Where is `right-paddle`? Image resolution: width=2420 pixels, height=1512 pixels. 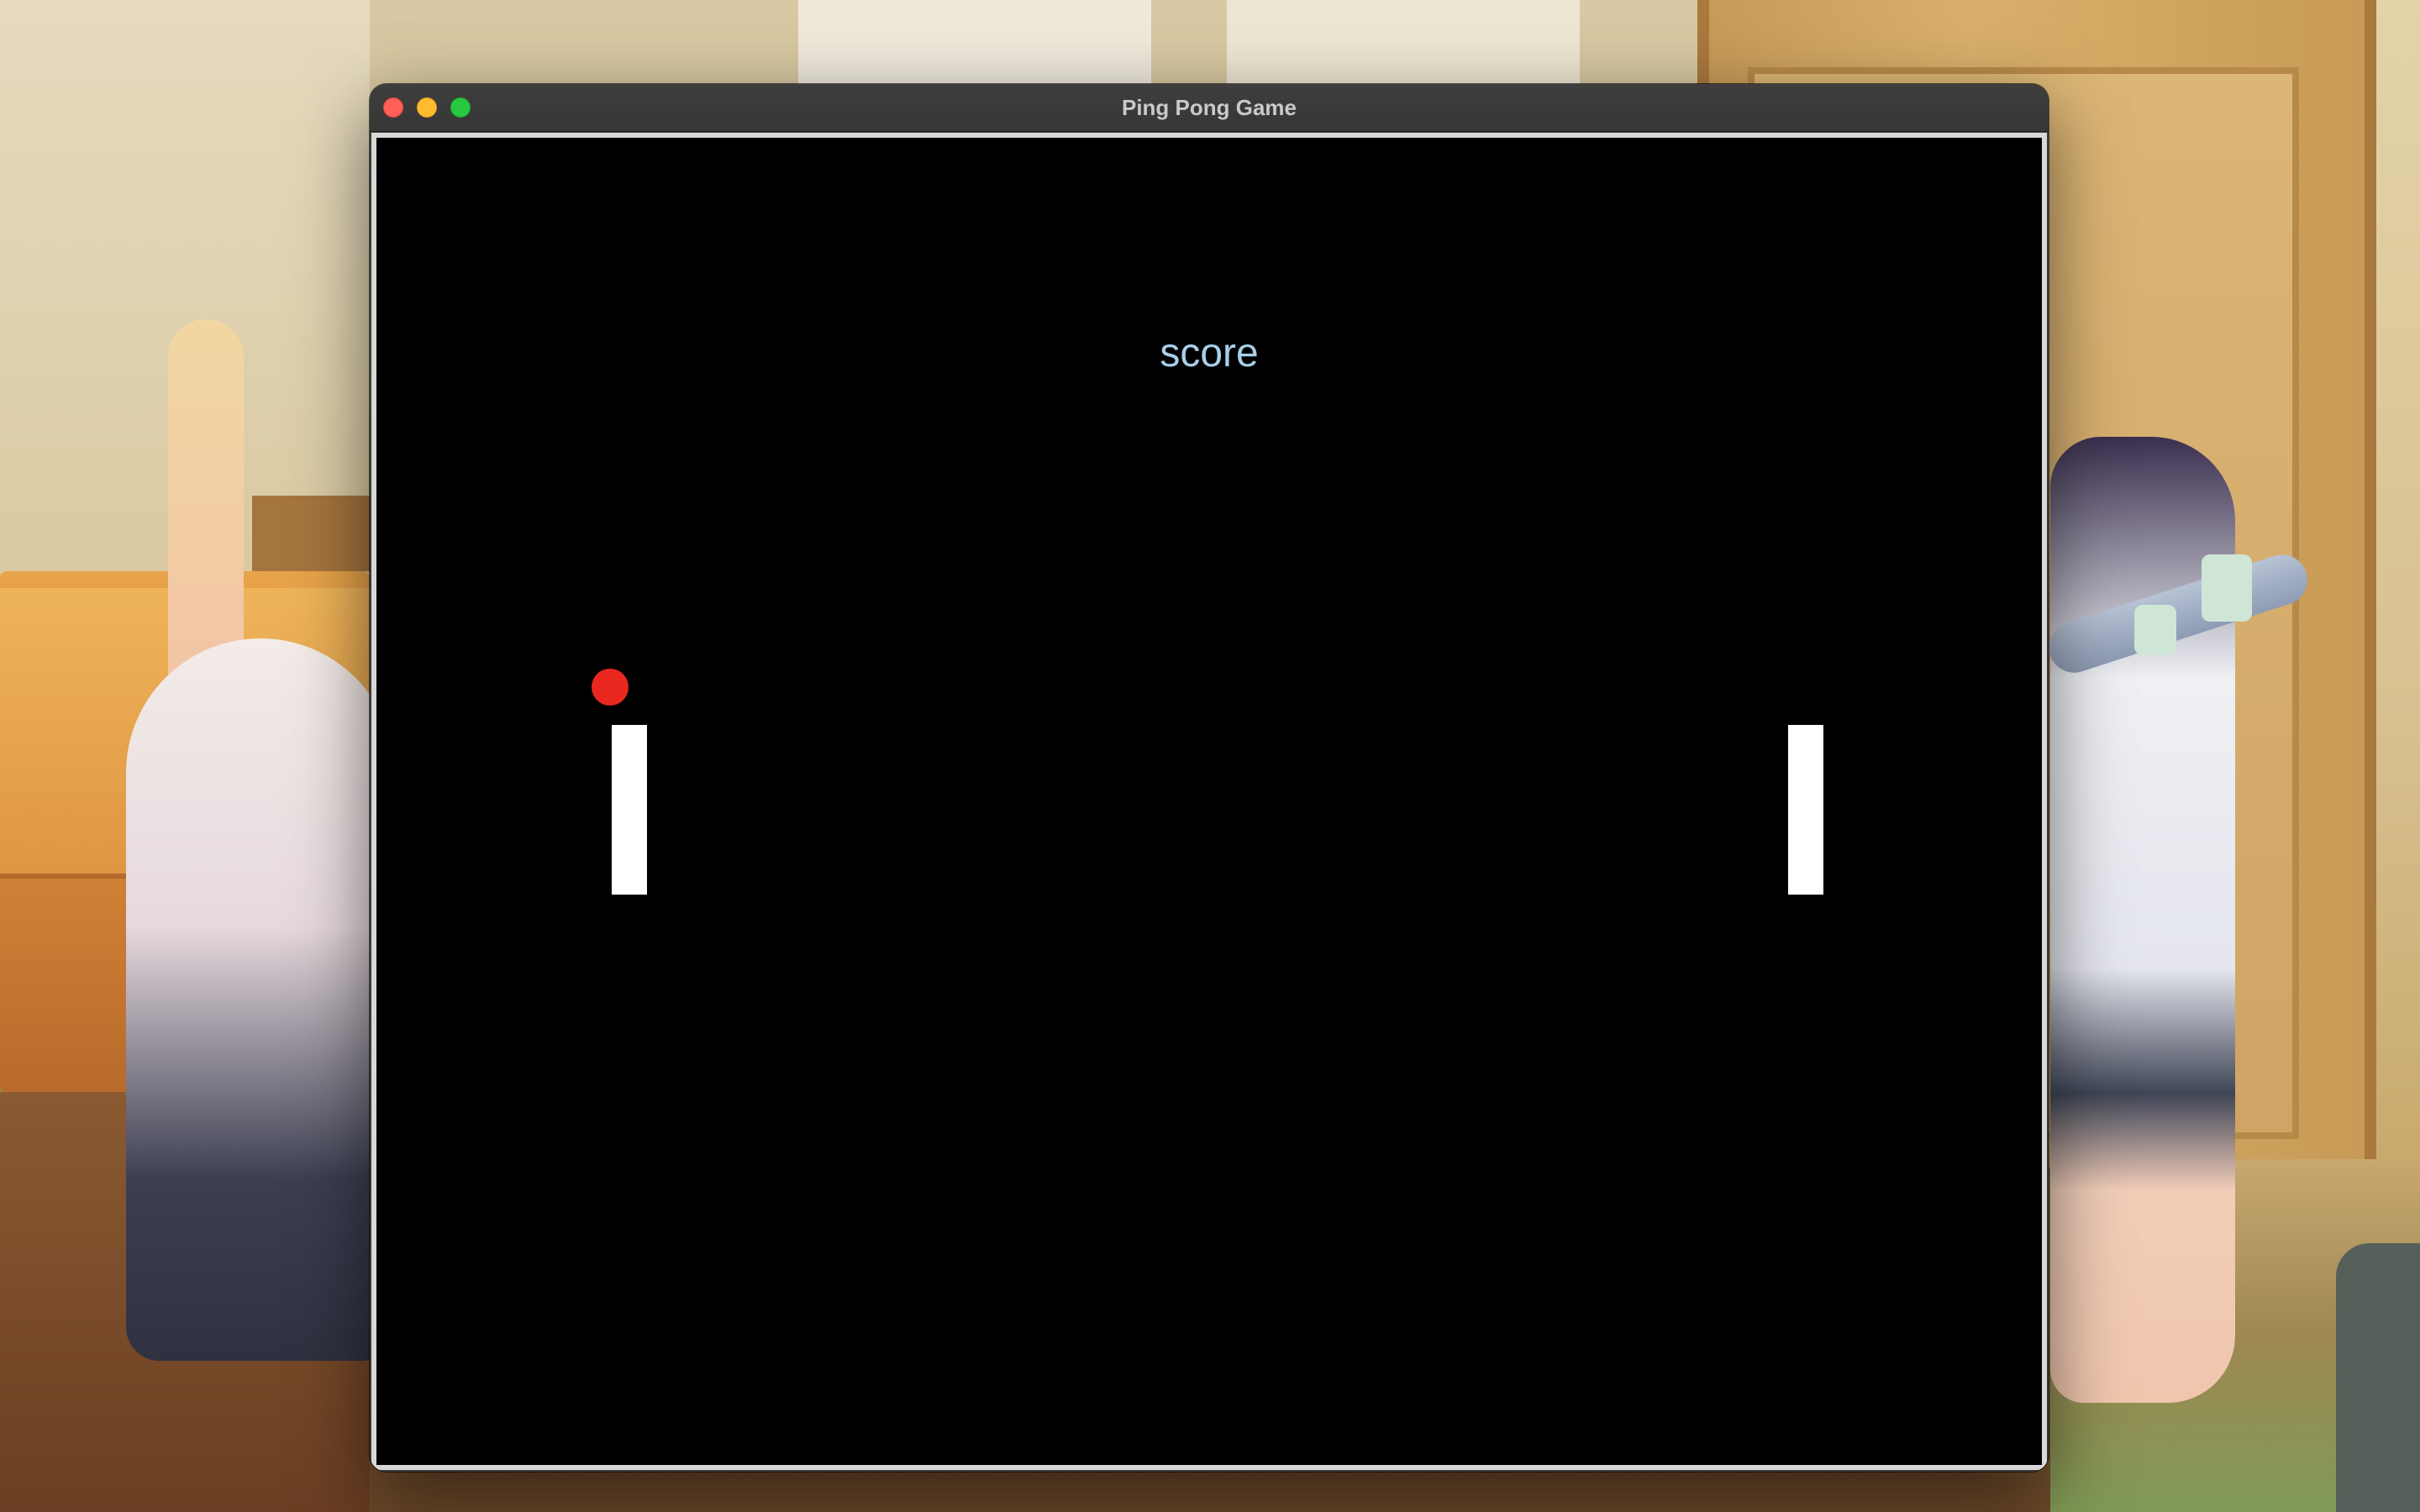
right-paddle is located at coordinates (1805, 810).